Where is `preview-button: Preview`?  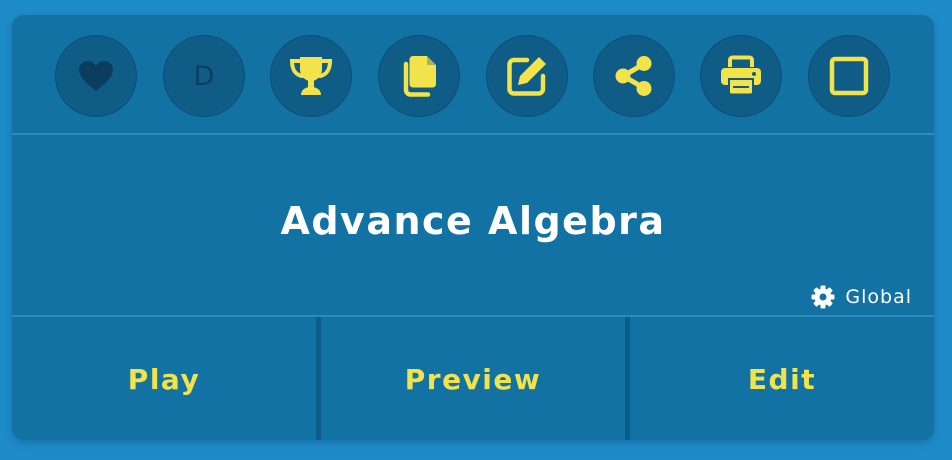 preview-button: Preview is located at coordinates (470, 378).